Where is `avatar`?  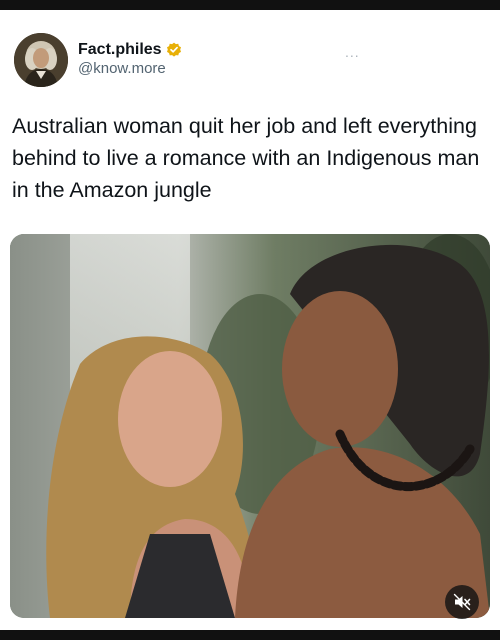 avatar is located at coordinates (41, 60).